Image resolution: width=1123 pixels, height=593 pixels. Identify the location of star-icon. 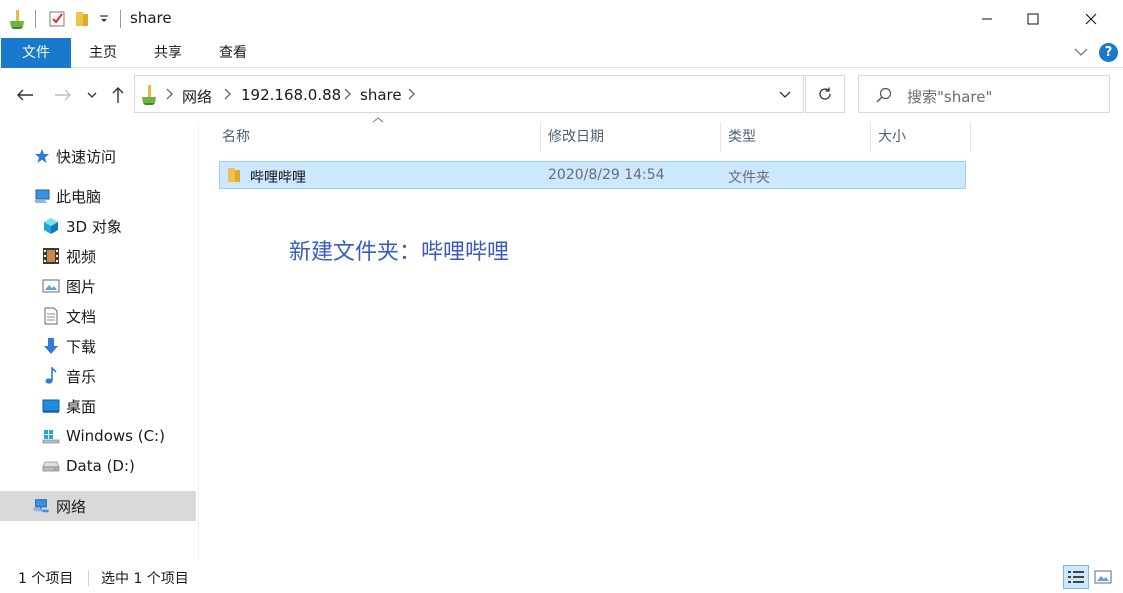
(42, 156).